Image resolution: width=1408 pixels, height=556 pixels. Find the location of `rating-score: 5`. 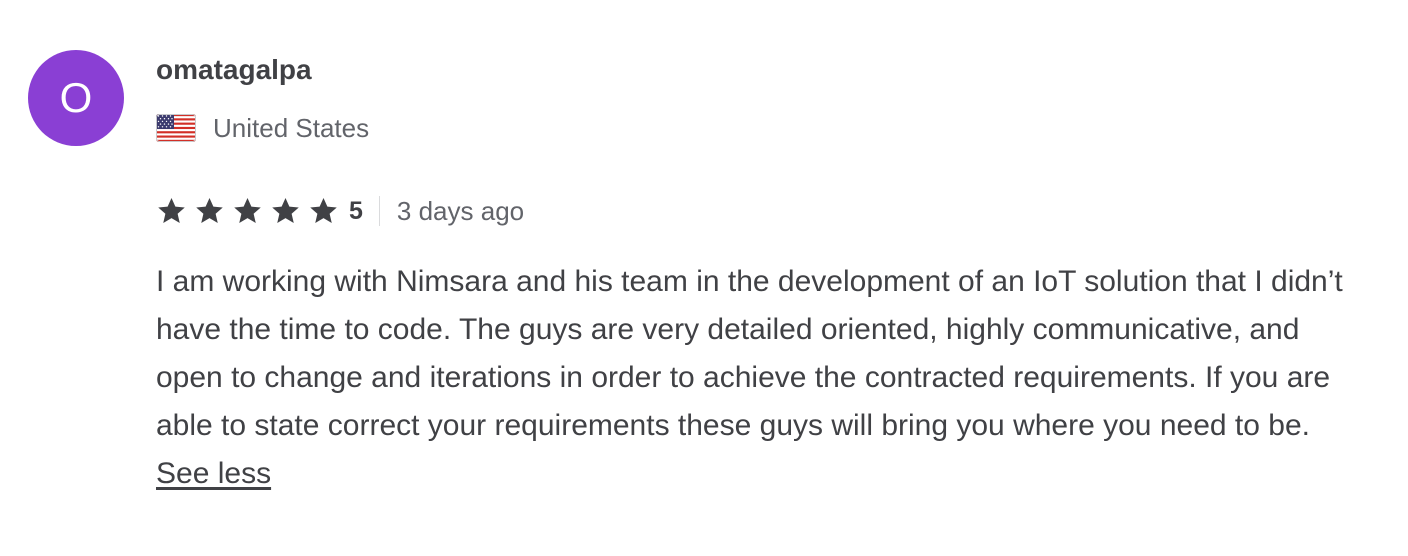

rating-score: 5 is located at coordinates (356, 210).